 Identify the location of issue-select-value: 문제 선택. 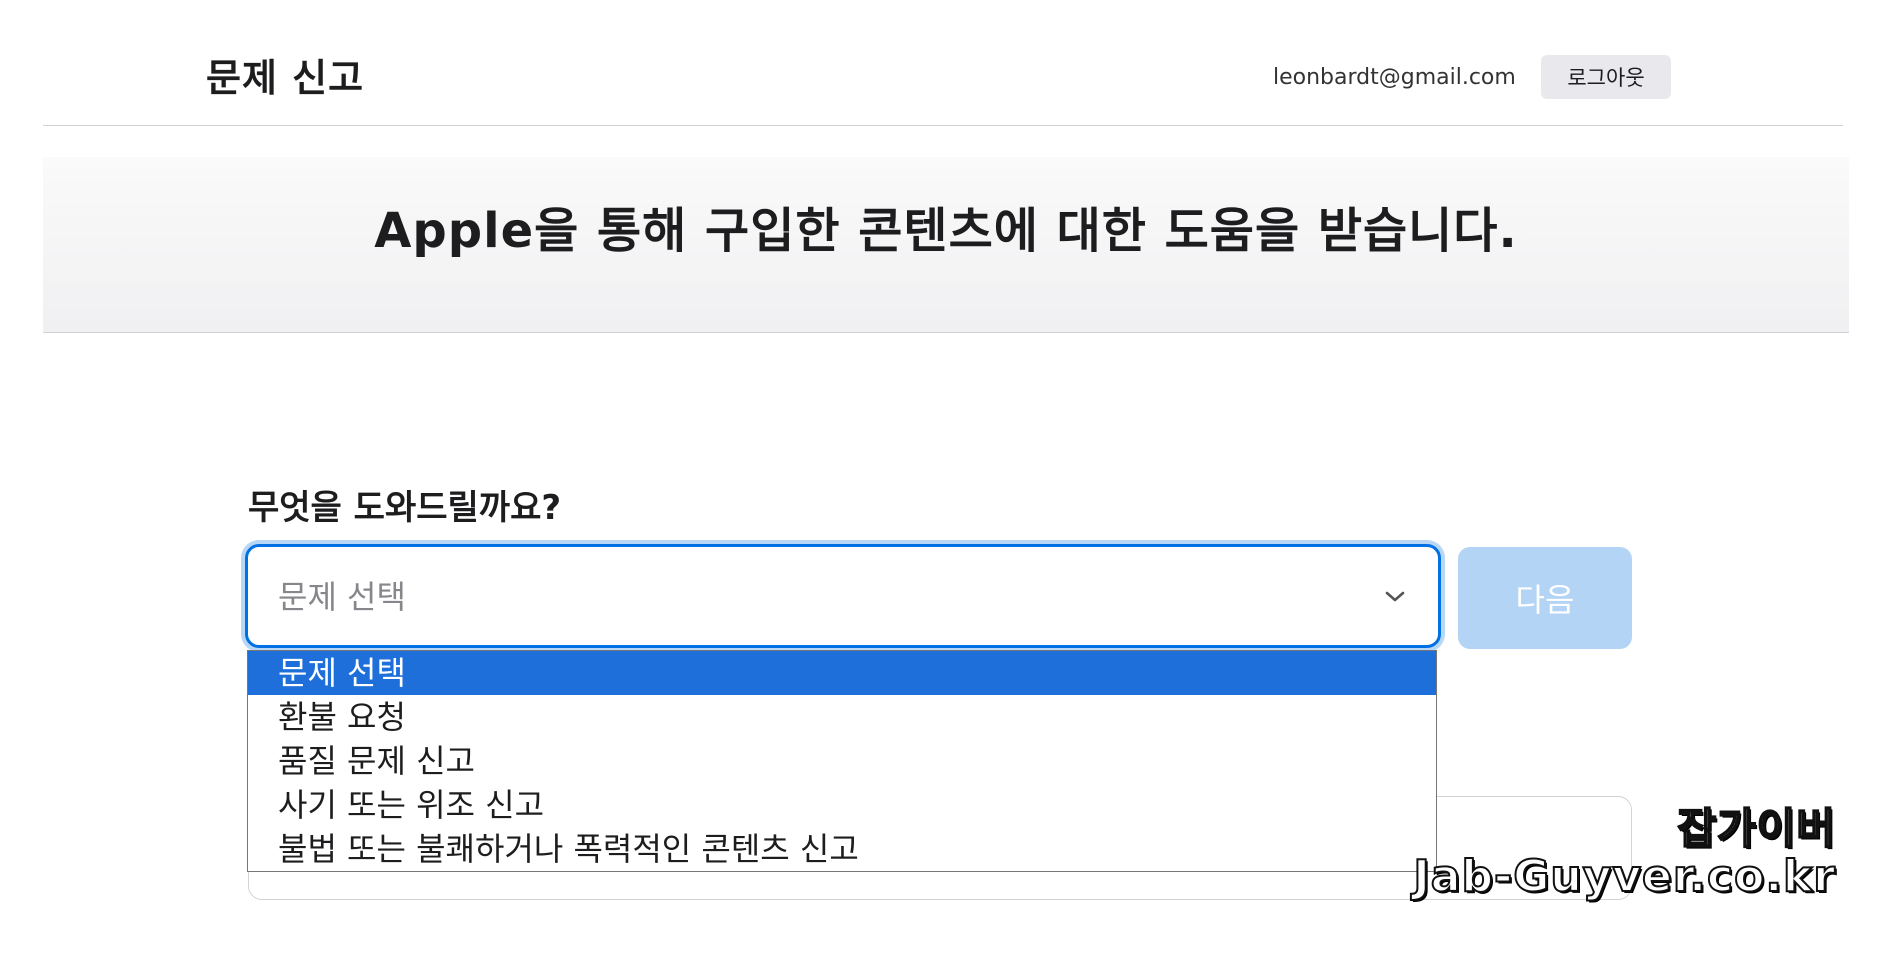
(342, 597).